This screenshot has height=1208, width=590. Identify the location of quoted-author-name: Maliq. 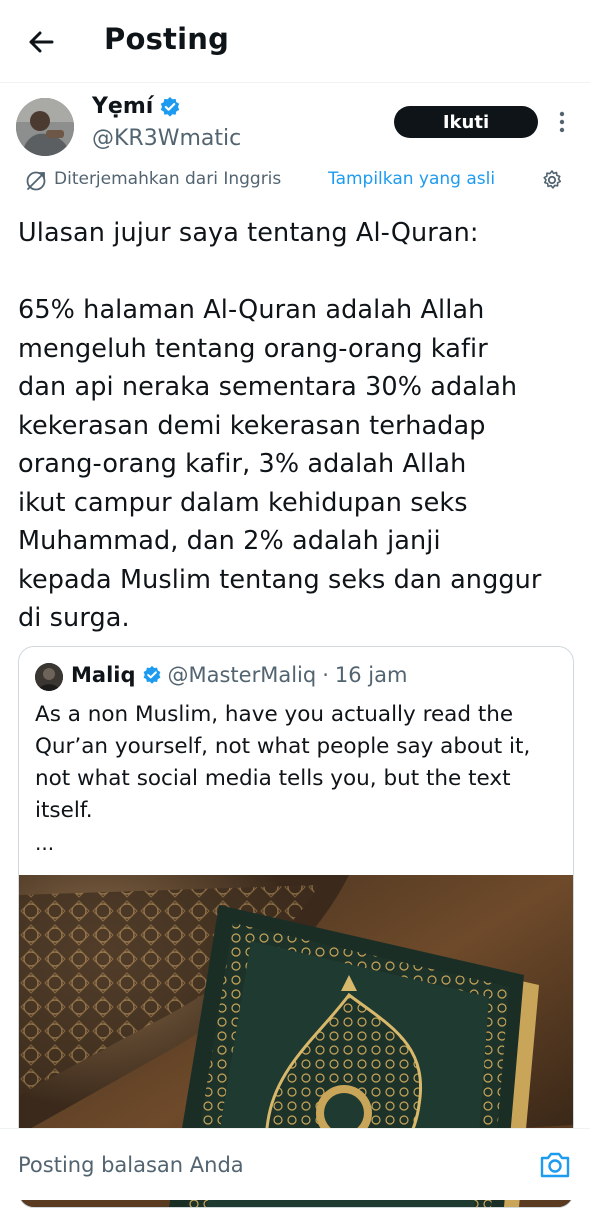
(103, 675).